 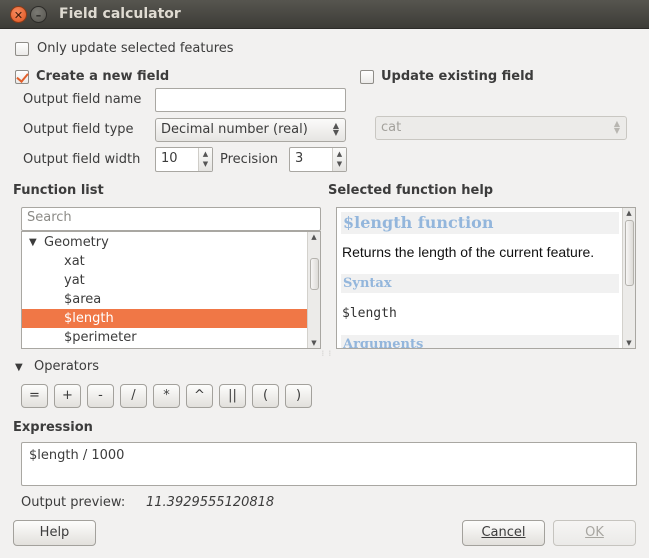 I want to click on tree-item-label: yat, so click(x=74, y=280).